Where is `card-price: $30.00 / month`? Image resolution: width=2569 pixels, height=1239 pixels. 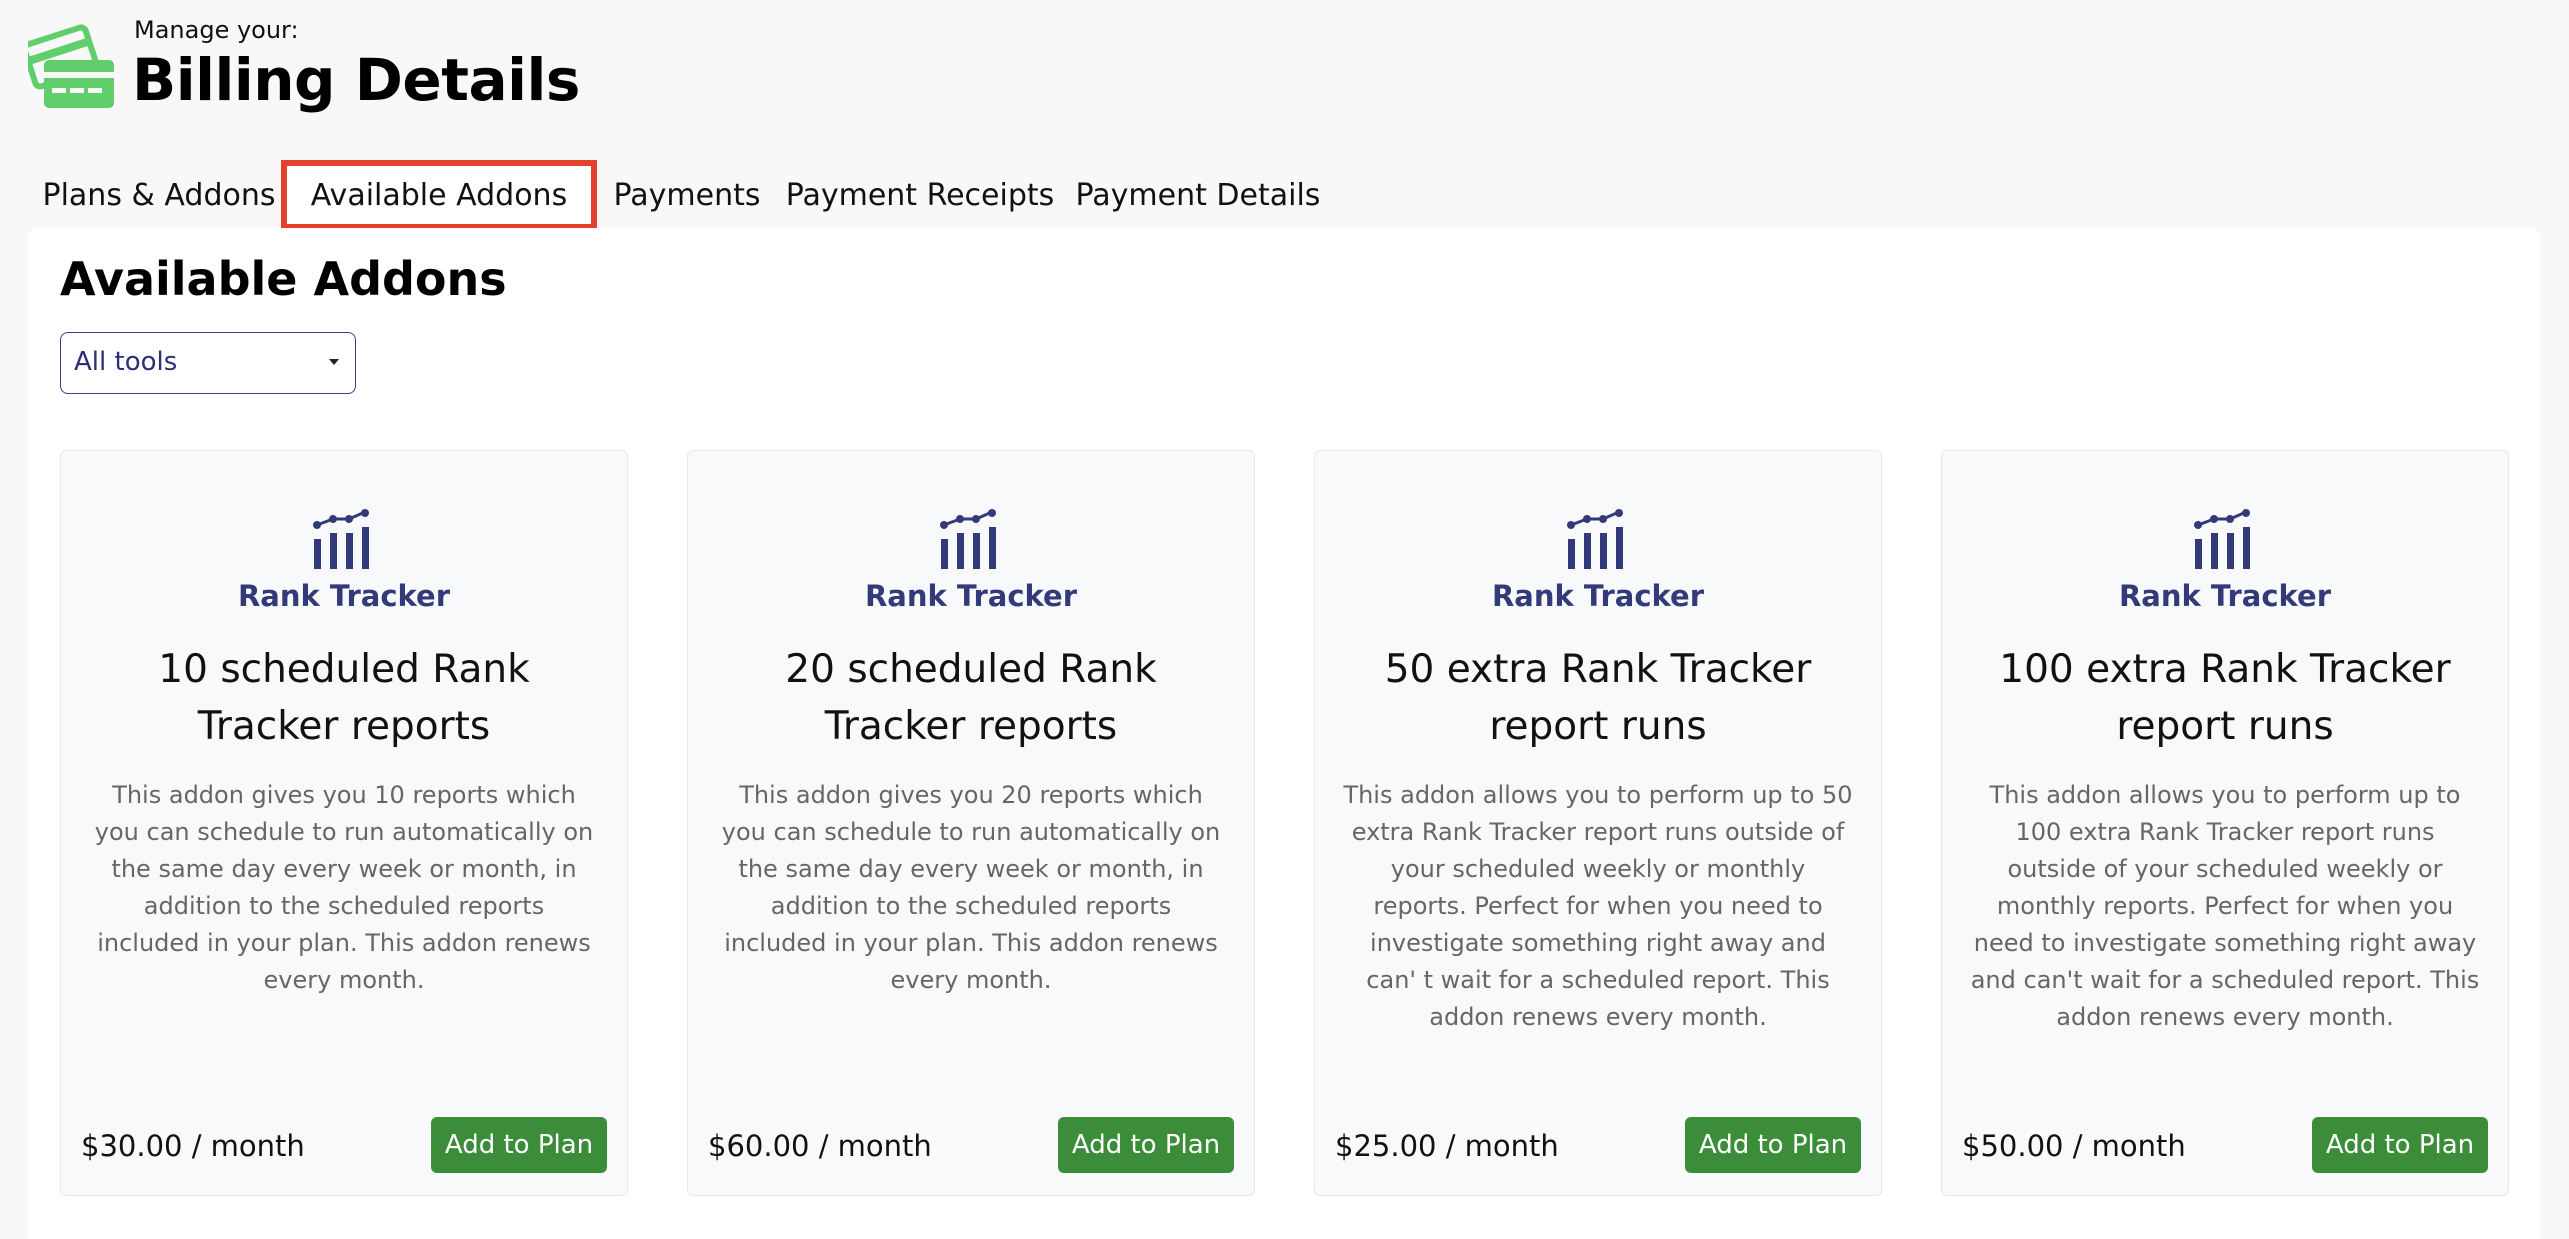
card-price: $30.00 / month is located at coordinates (193, 1146).